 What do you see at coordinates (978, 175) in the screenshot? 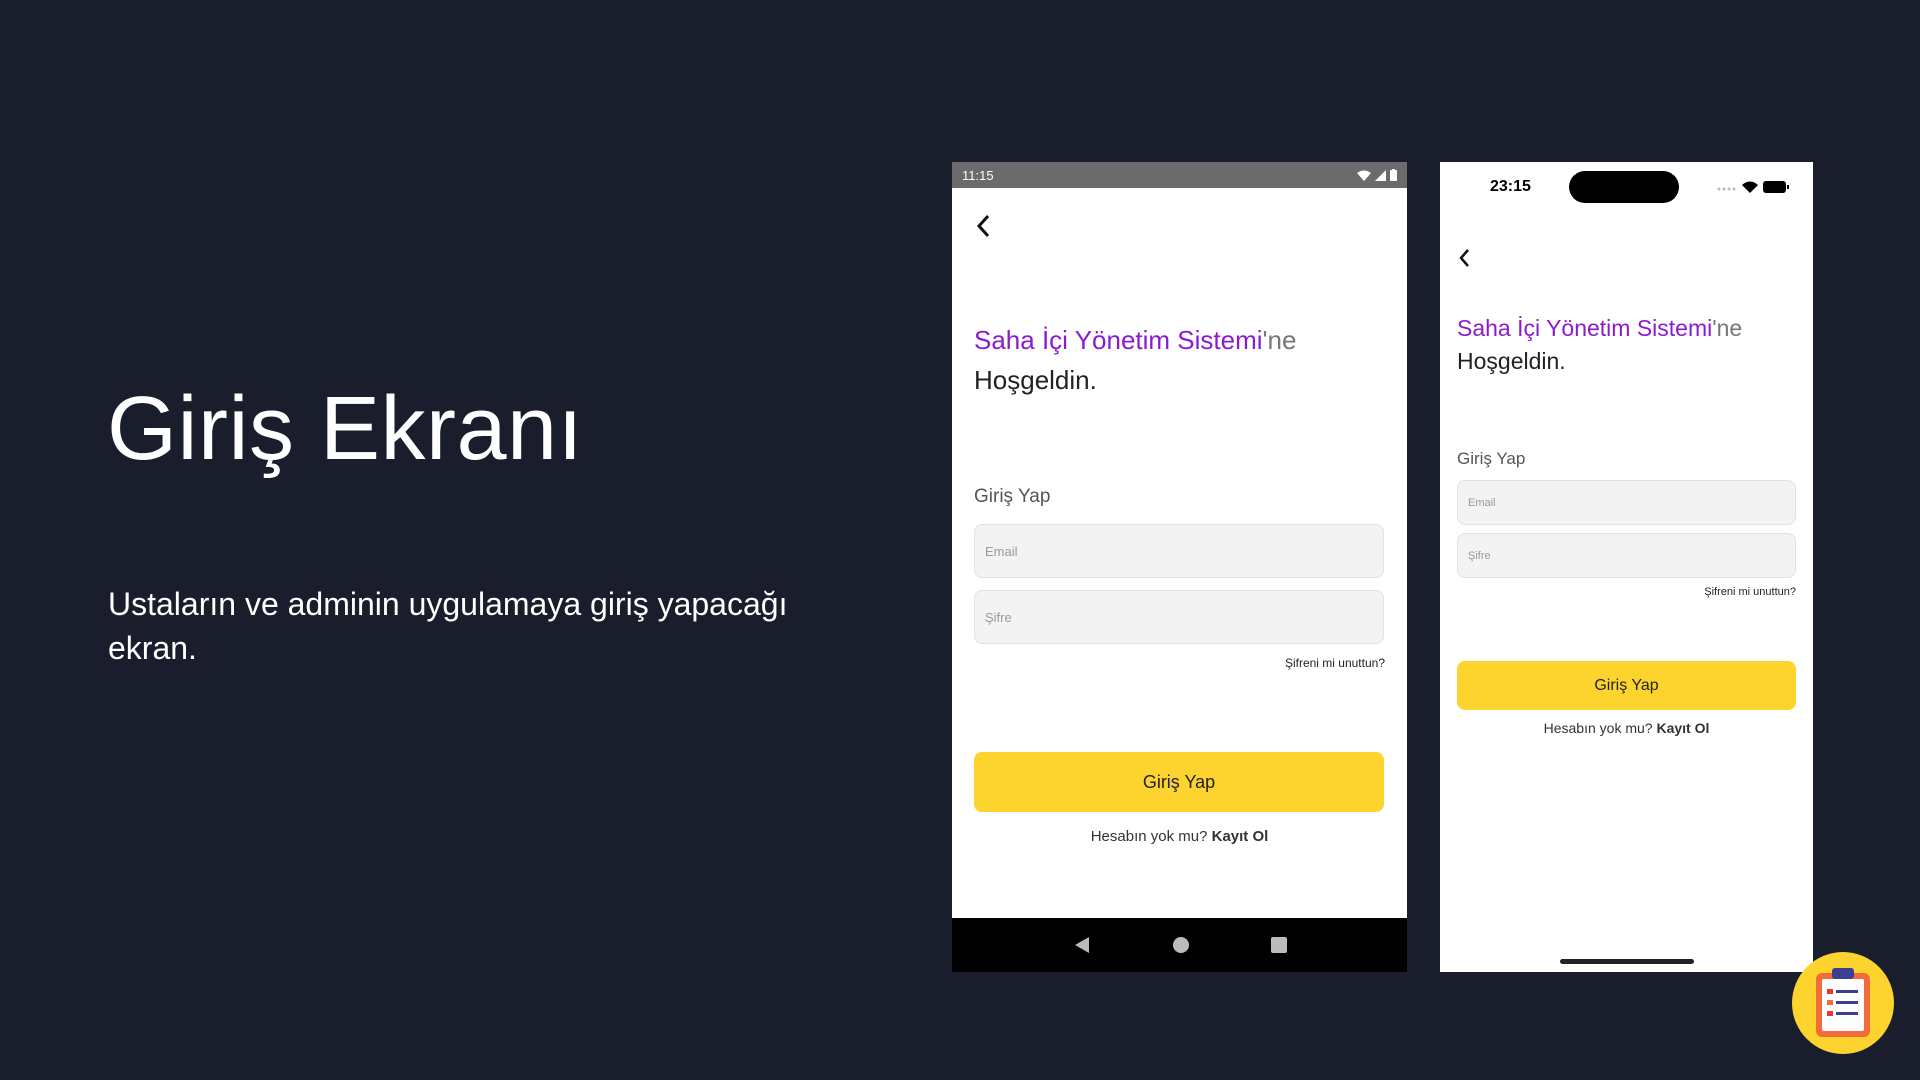
I see `android-status-time: 11:15` at bounding box center [978, 175].